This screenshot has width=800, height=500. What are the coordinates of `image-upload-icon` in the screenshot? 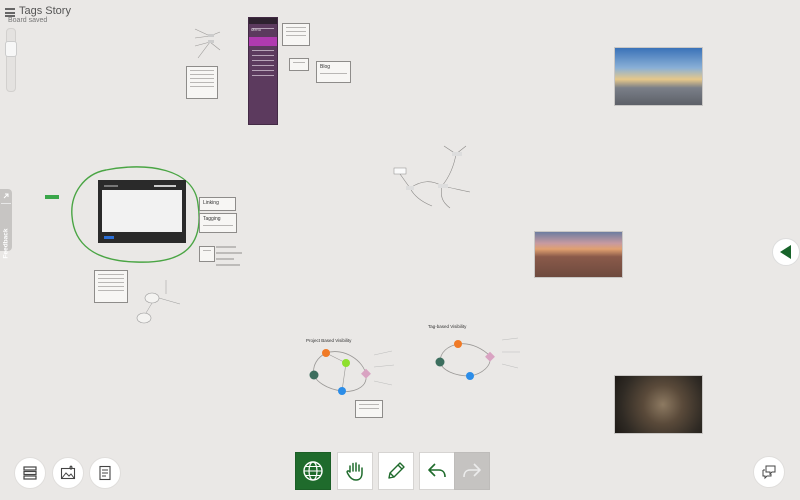 It's located at (68, 472).